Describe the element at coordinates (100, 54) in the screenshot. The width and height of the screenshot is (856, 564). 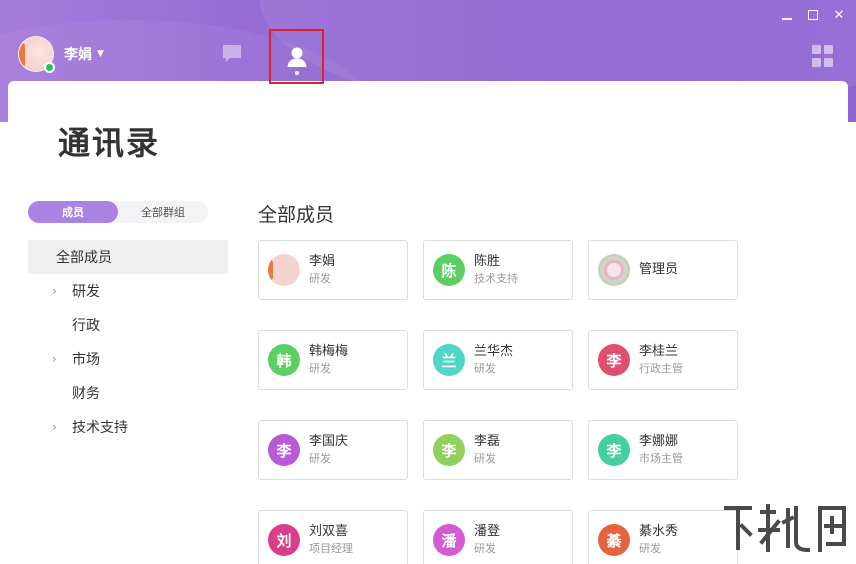
I see `chevron-down-icon: ▼` at that location.